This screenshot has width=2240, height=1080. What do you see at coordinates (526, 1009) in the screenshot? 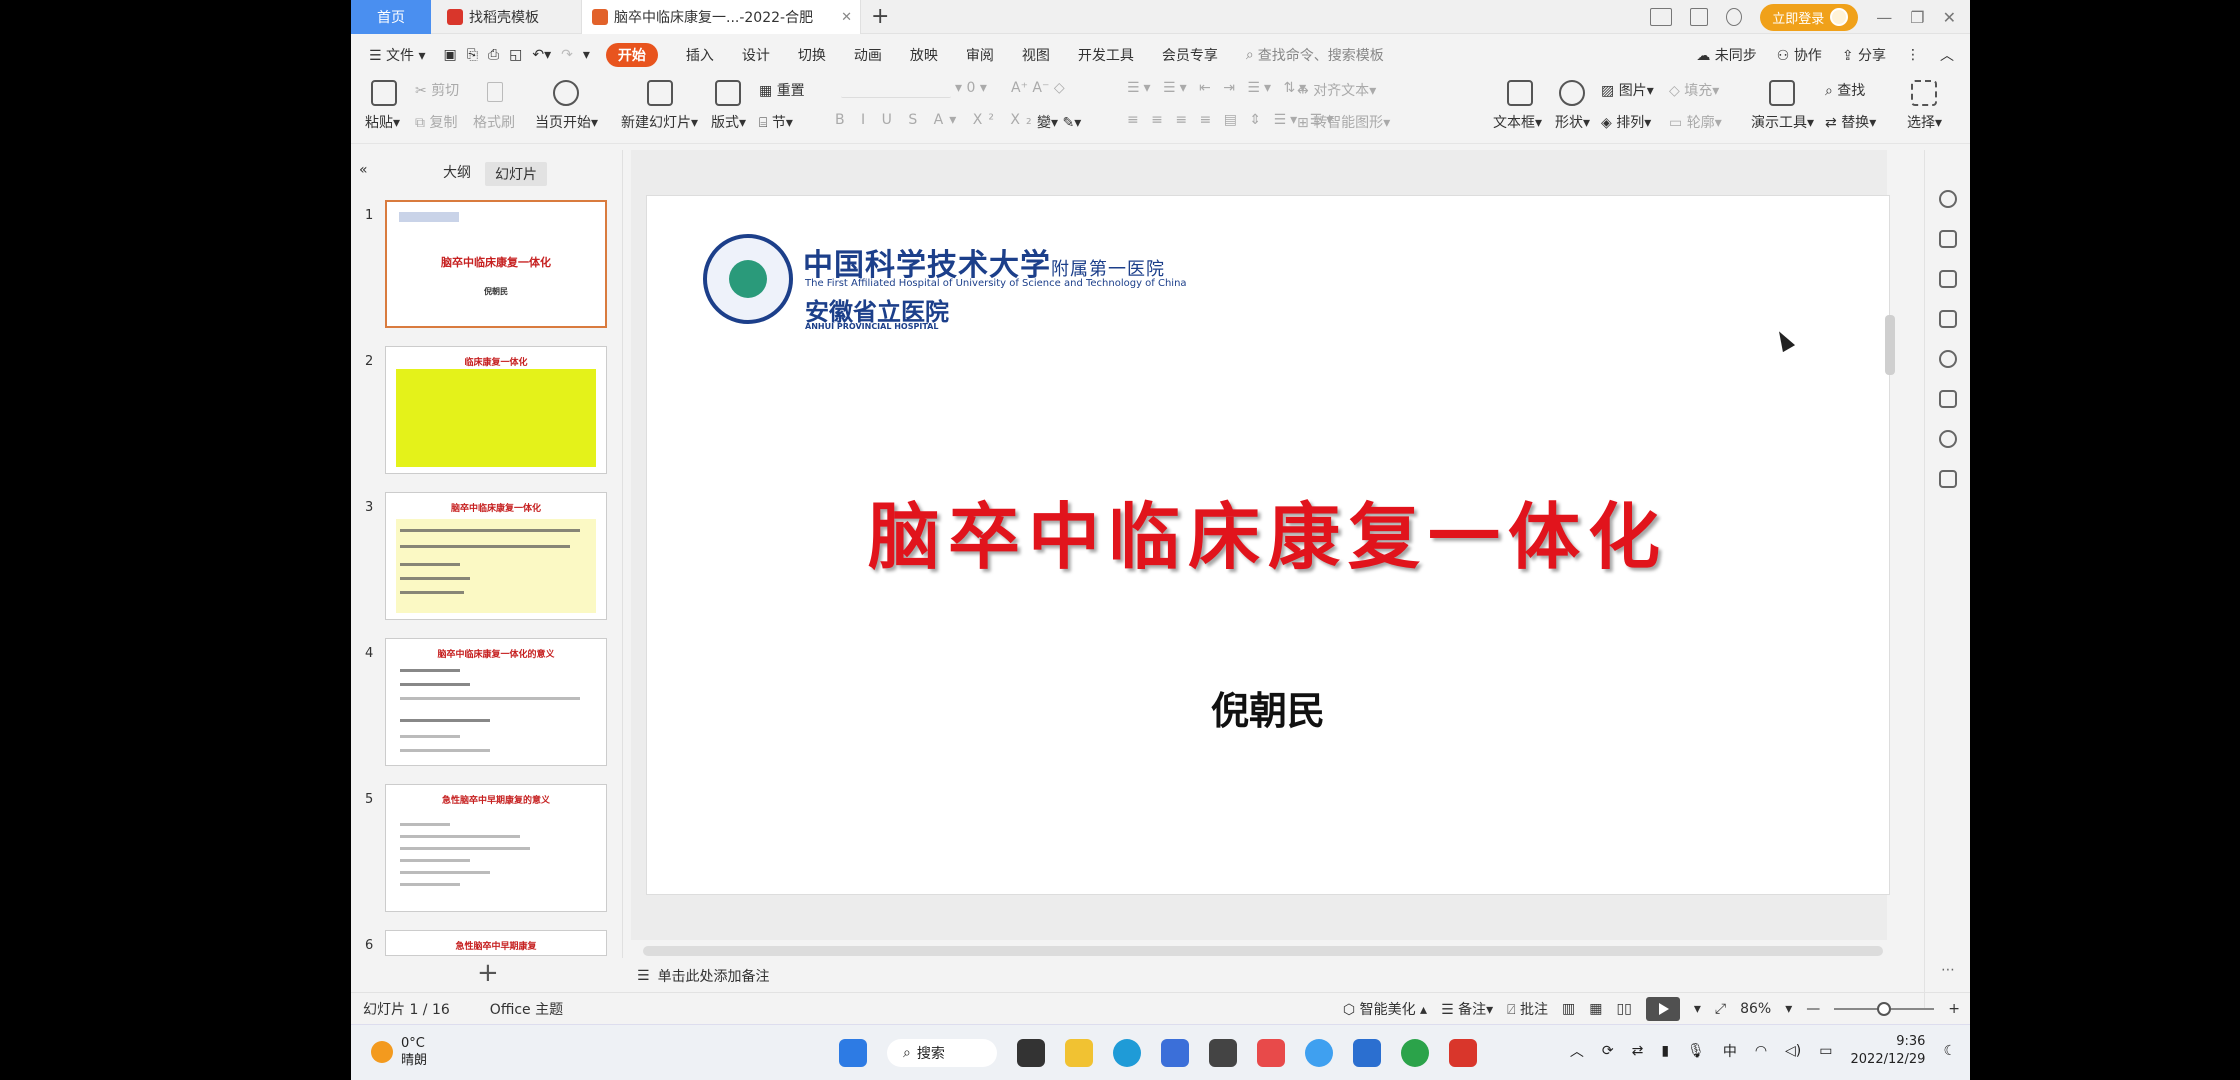
I see `theme-name: Office 主题` at bounding box center [526, 1009].